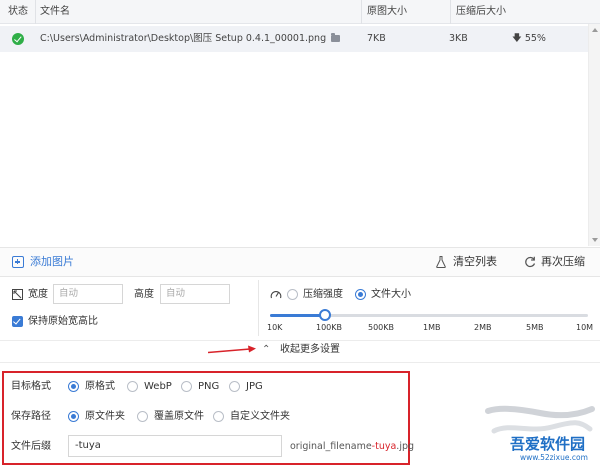 This screenshot has width=600, height=470. What do you see at coordinates (483, 327) in the screenshot?
I see `slider-tick: 2MB` at bounding box center [483, 327].